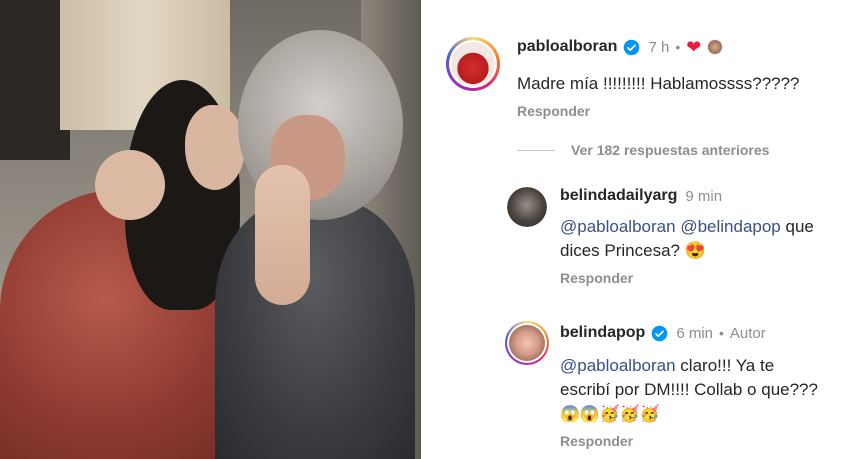  What do you see at coordinates (797, 226) in the screenshot?
I see `reply-text-part: que` at bounding box center [797, 226].